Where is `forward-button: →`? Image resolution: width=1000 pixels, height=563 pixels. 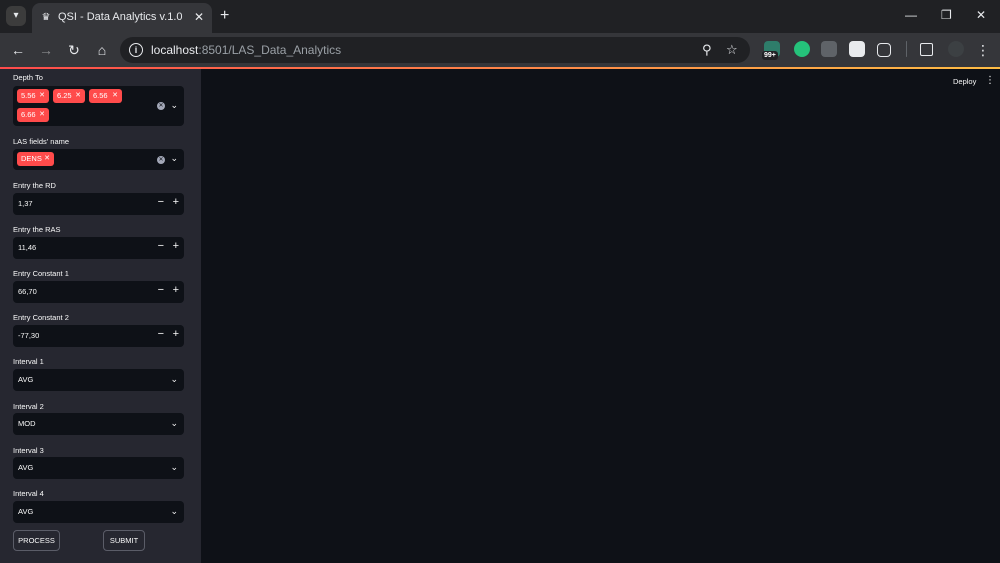 forward-button: → is located at coordinates (46, 50).